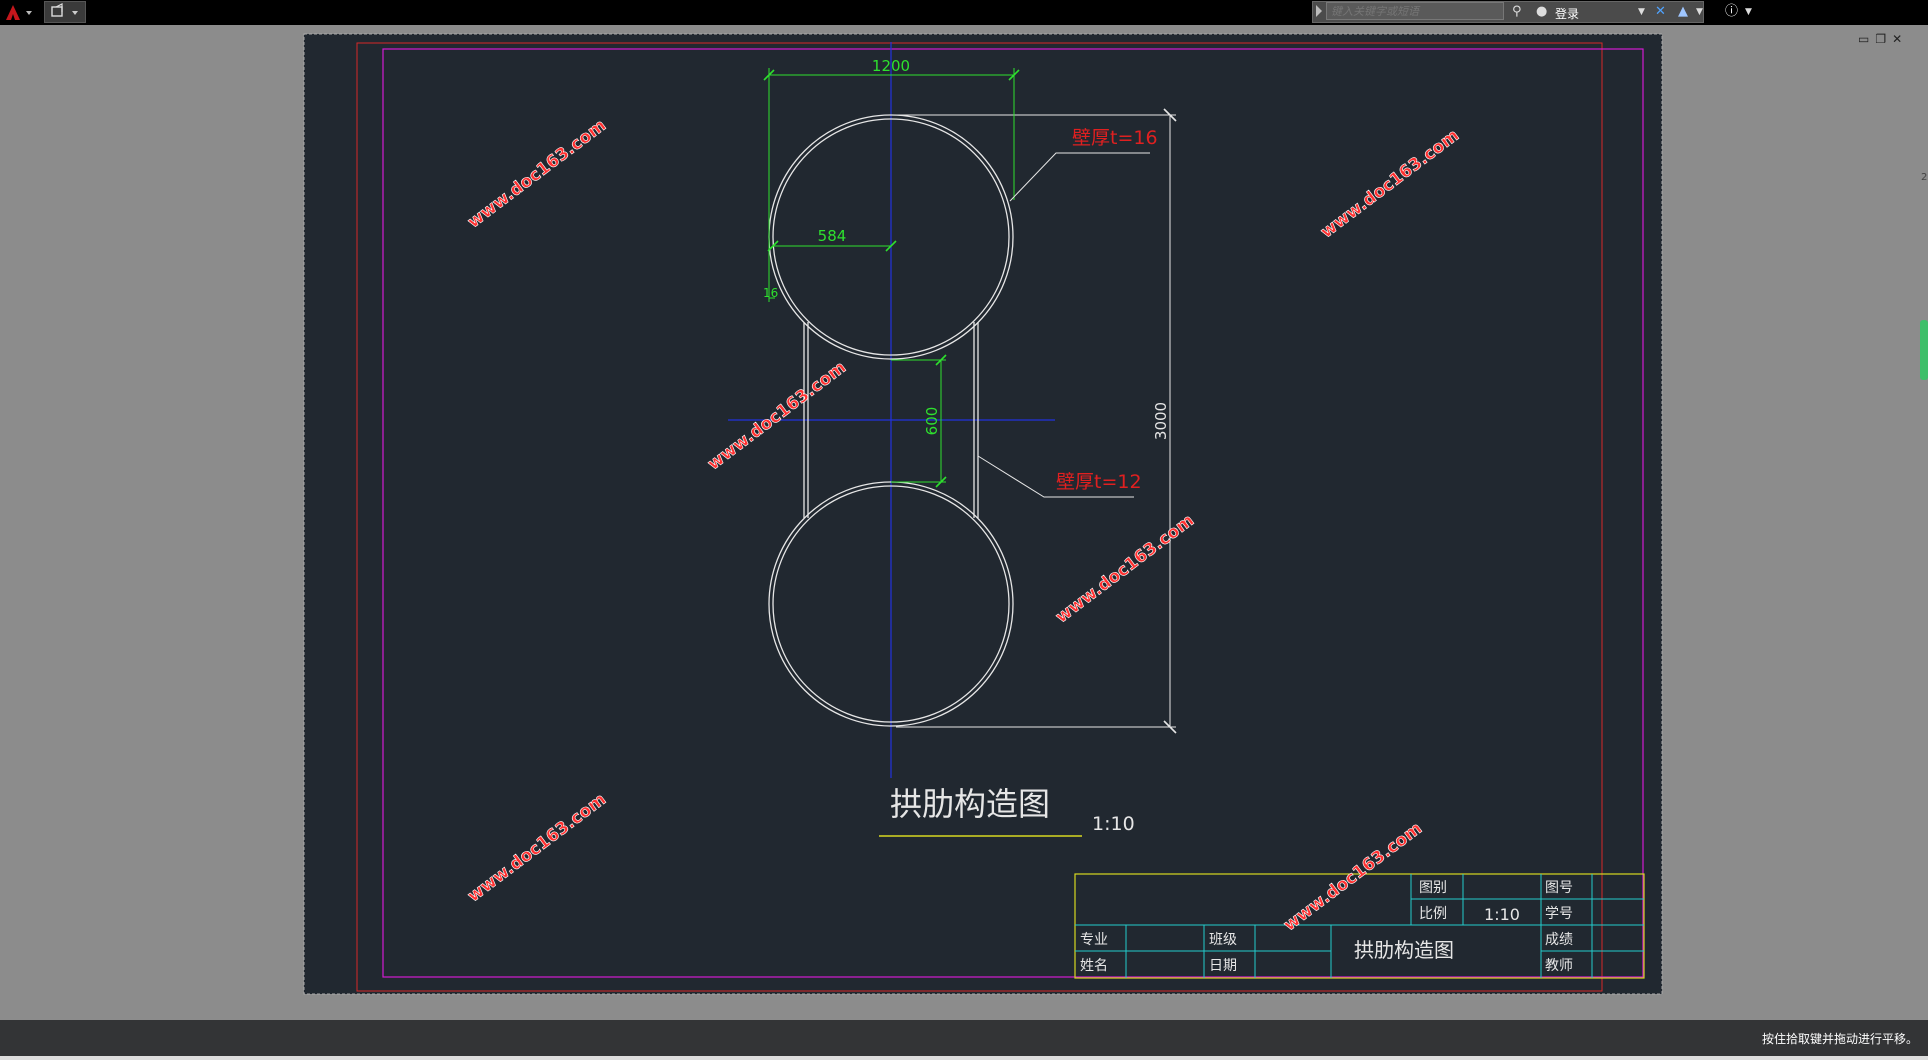 The width and height of the screenshot is (1928, 1060). I want to click on tb-xingming-label: 姓名, so click(1094, 966).